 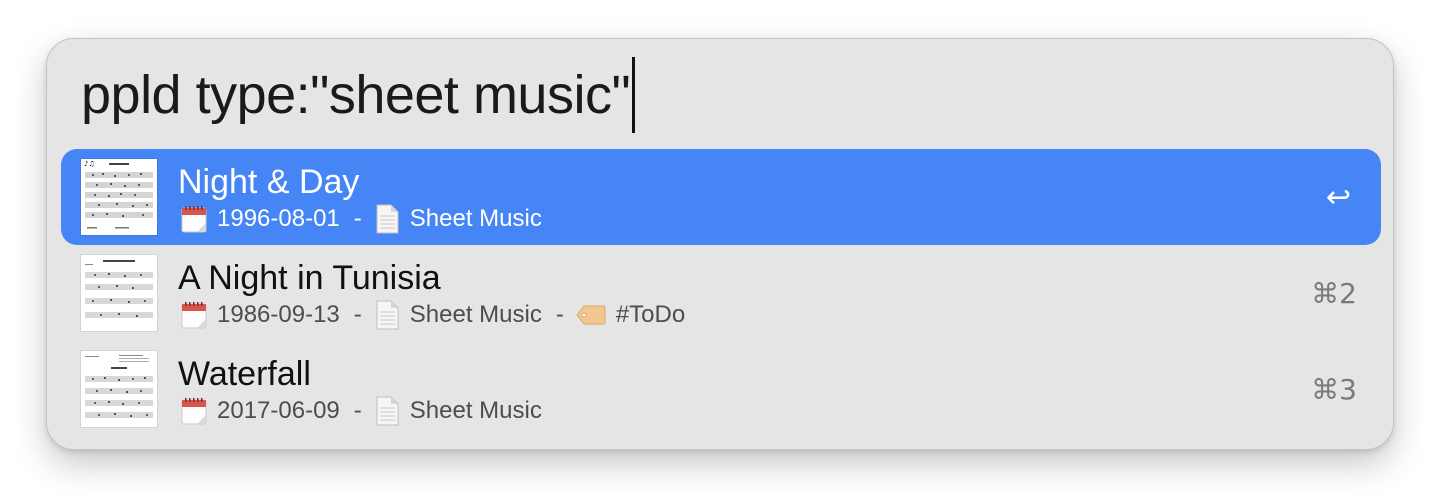 What do you see at coordinates (278, 218) in the screenshot?
I see `result-date: 1996-08-01` at bounding box center [278, 218].